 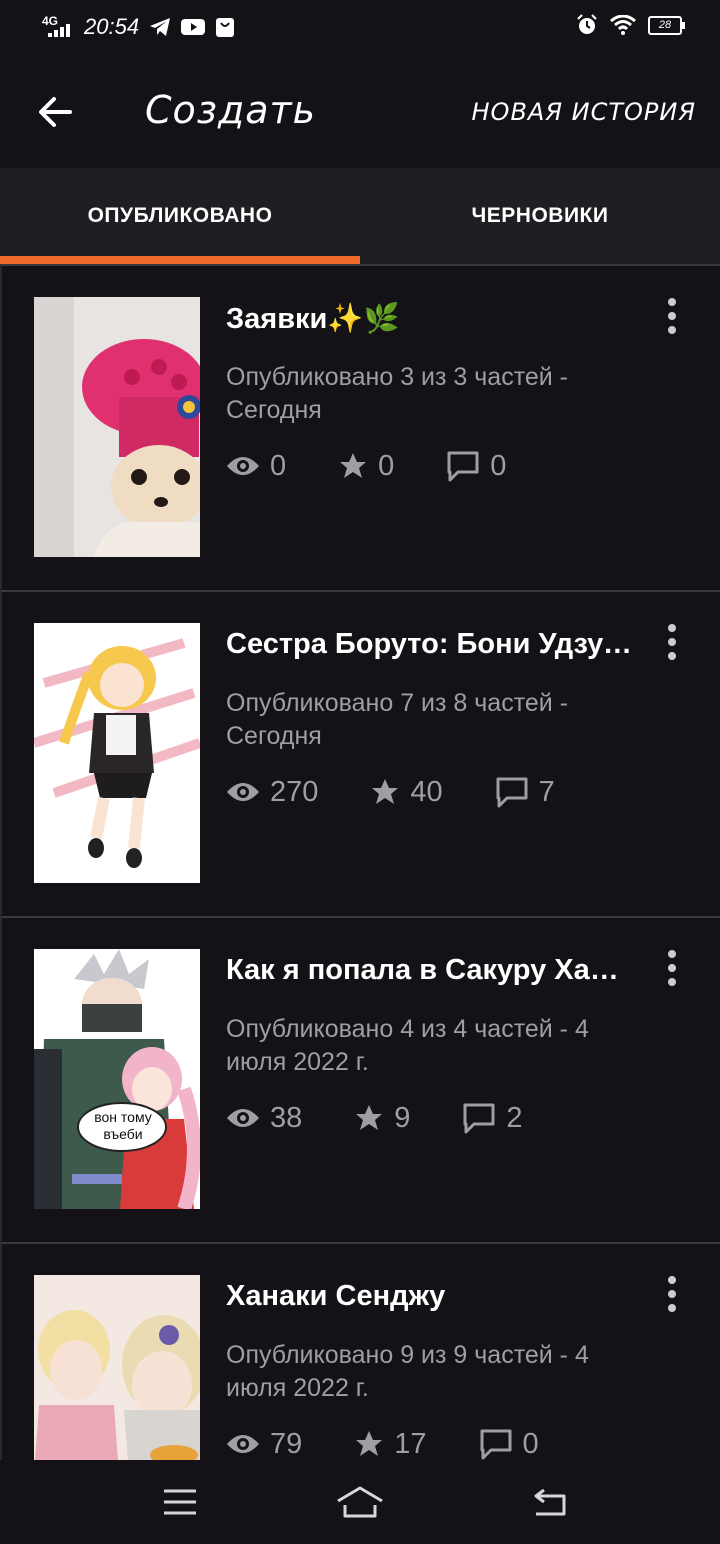 I want to click on votes-count: 0, so click(x=386, y=465).